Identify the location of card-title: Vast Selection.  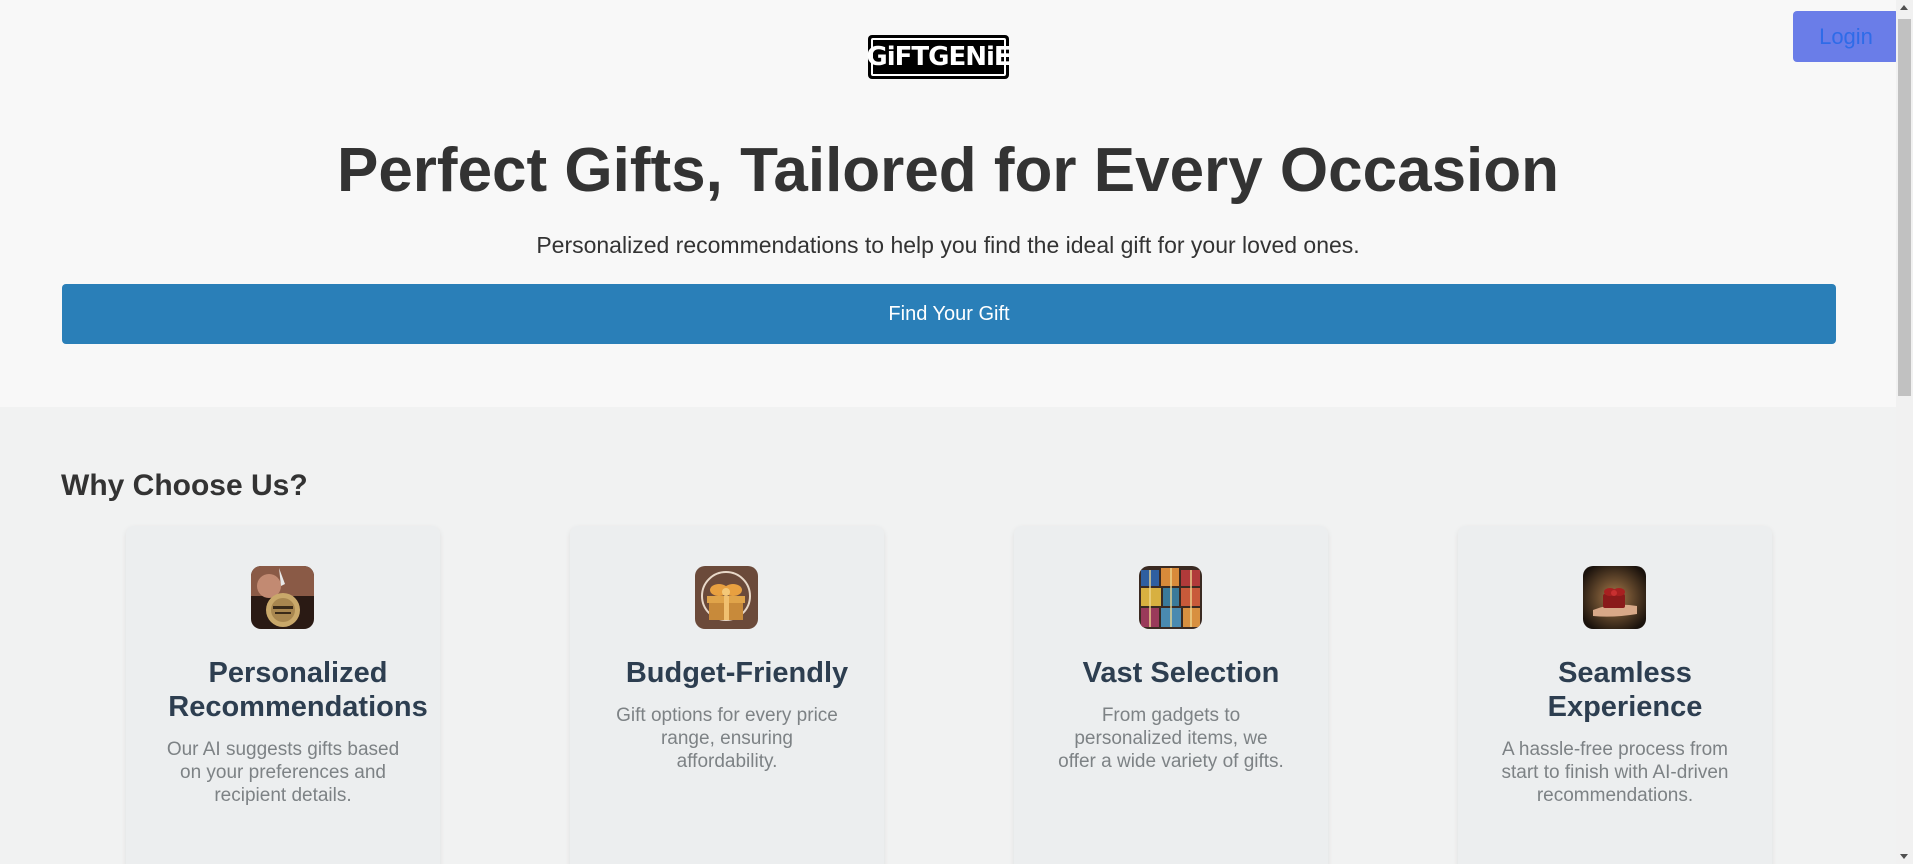
(1181, 673).